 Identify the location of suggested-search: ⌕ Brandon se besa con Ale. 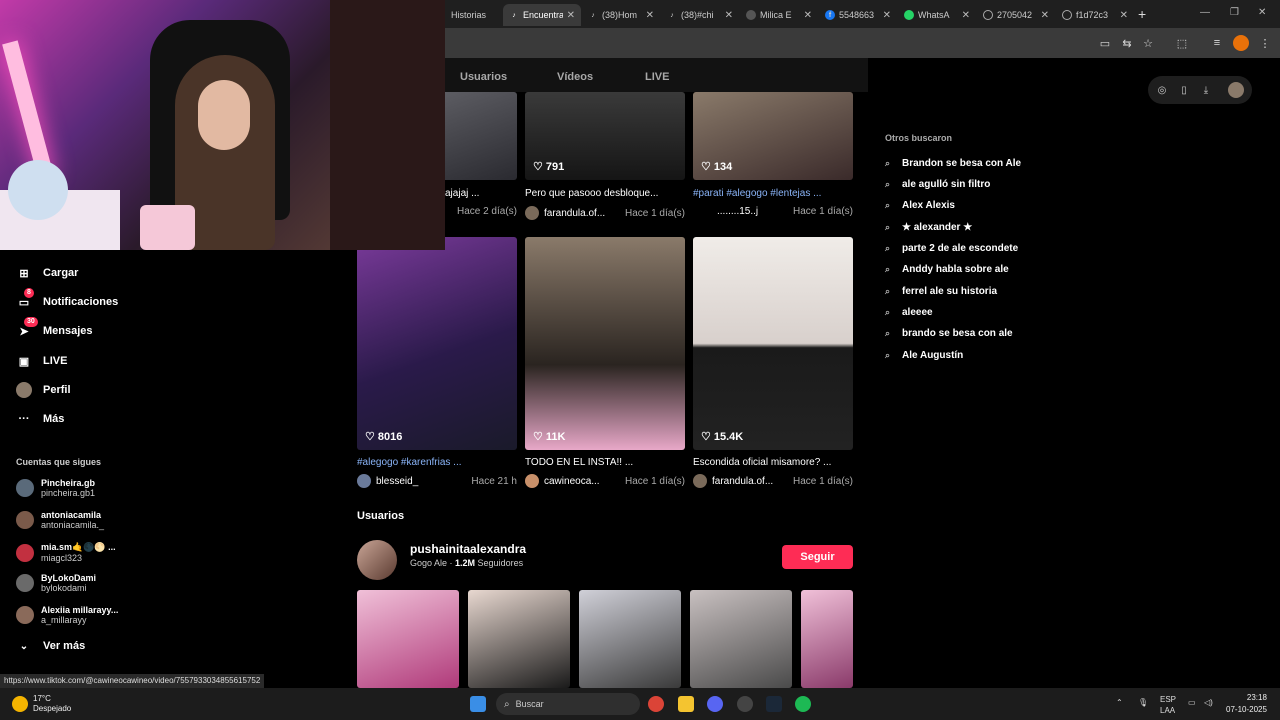
(953, 163).